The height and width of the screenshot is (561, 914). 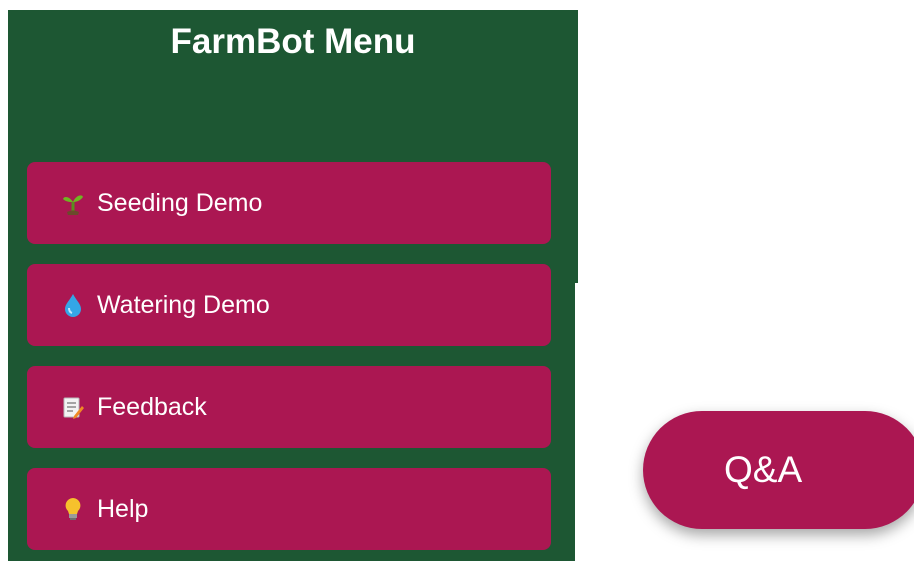 What do you see at coordinates (289, 203) in the screenshot?
I see `seeding-demo-button: Seeding Demo` at bounding box center [289, 203].